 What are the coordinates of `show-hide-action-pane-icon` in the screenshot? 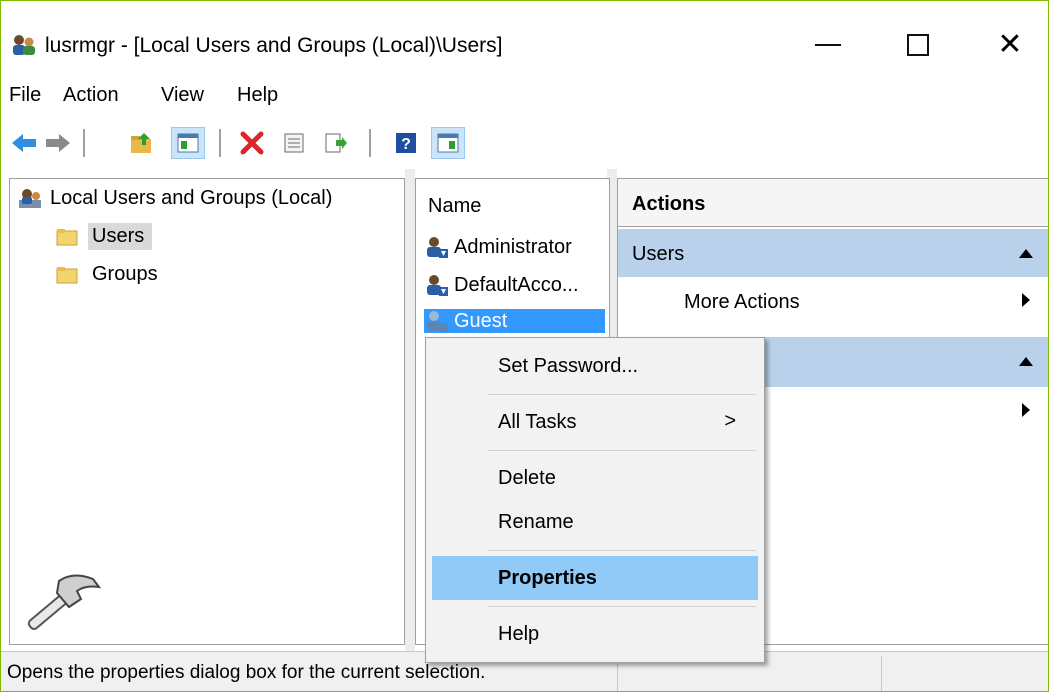 It's located at (448, 143).